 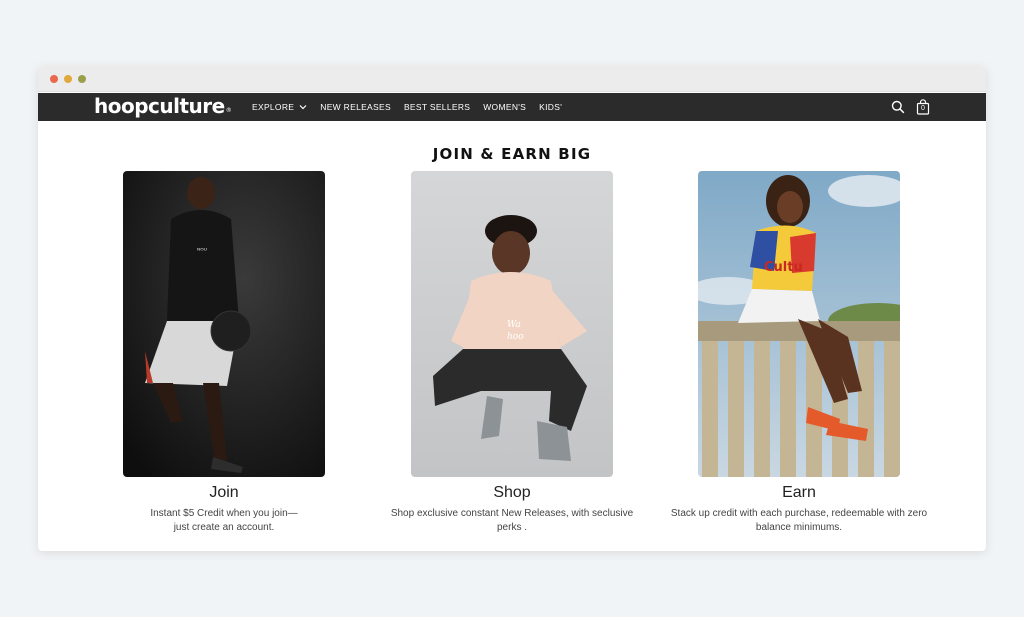 I want to click on card-title: Join, so click(x=224, y=492).